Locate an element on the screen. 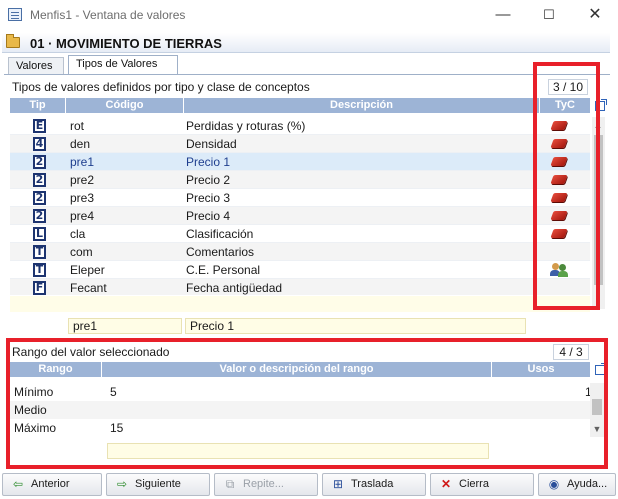 The width and height of the screenshot is (618, 499). tab-divider is located at coordinates (307, 74).